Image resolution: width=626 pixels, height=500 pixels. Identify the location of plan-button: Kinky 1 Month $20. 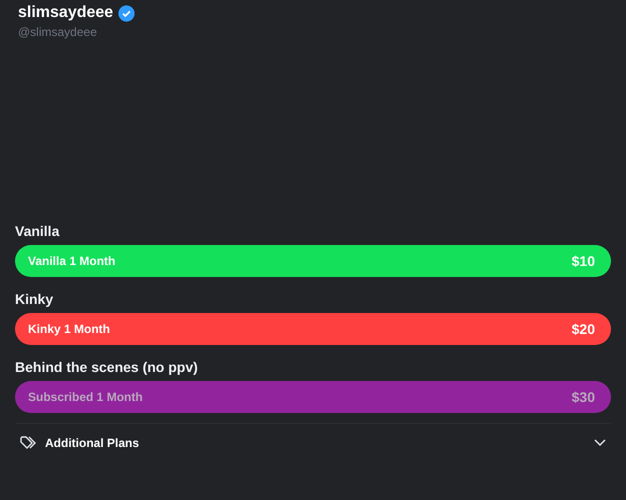
(313, 329).